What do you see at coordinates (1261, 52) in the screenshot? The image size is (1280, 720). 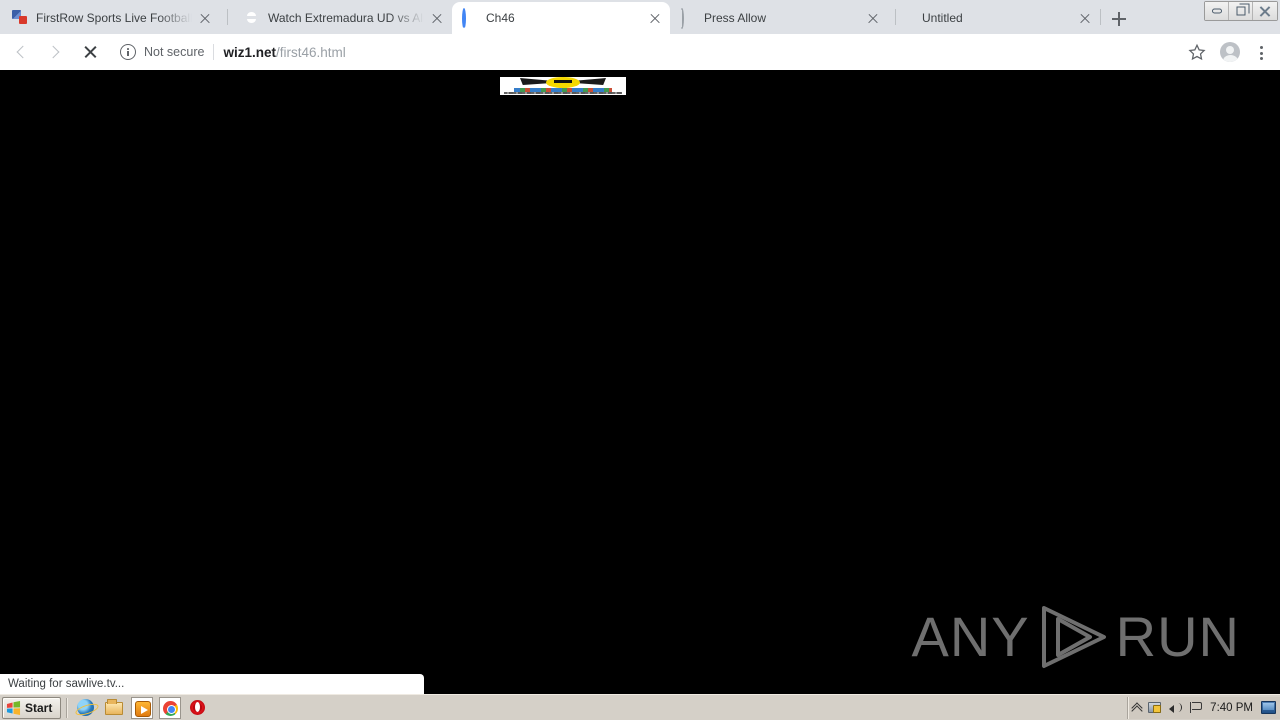 I see `chrome-menu-icon` at bounding box center [1261, 52].